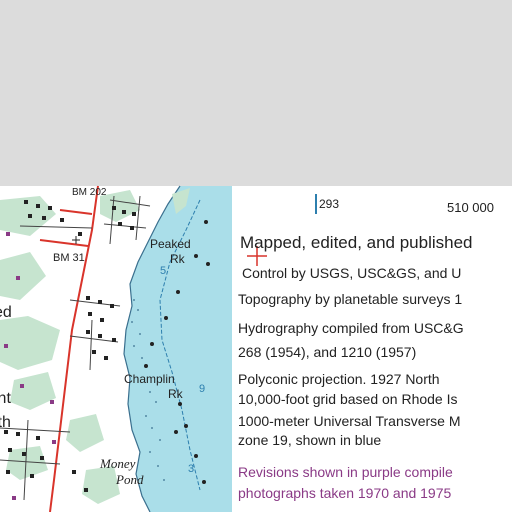 Image resolution: width=512 pixels, height=512 pixels. I want to click on depth-label-3: 3, so click(191, 469).